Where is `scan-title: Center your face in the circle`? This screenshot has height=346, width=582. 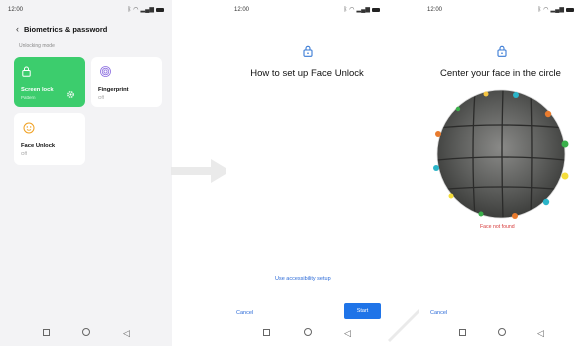 scan-title: Center your face in the circle is located at coordinates (500, 73).